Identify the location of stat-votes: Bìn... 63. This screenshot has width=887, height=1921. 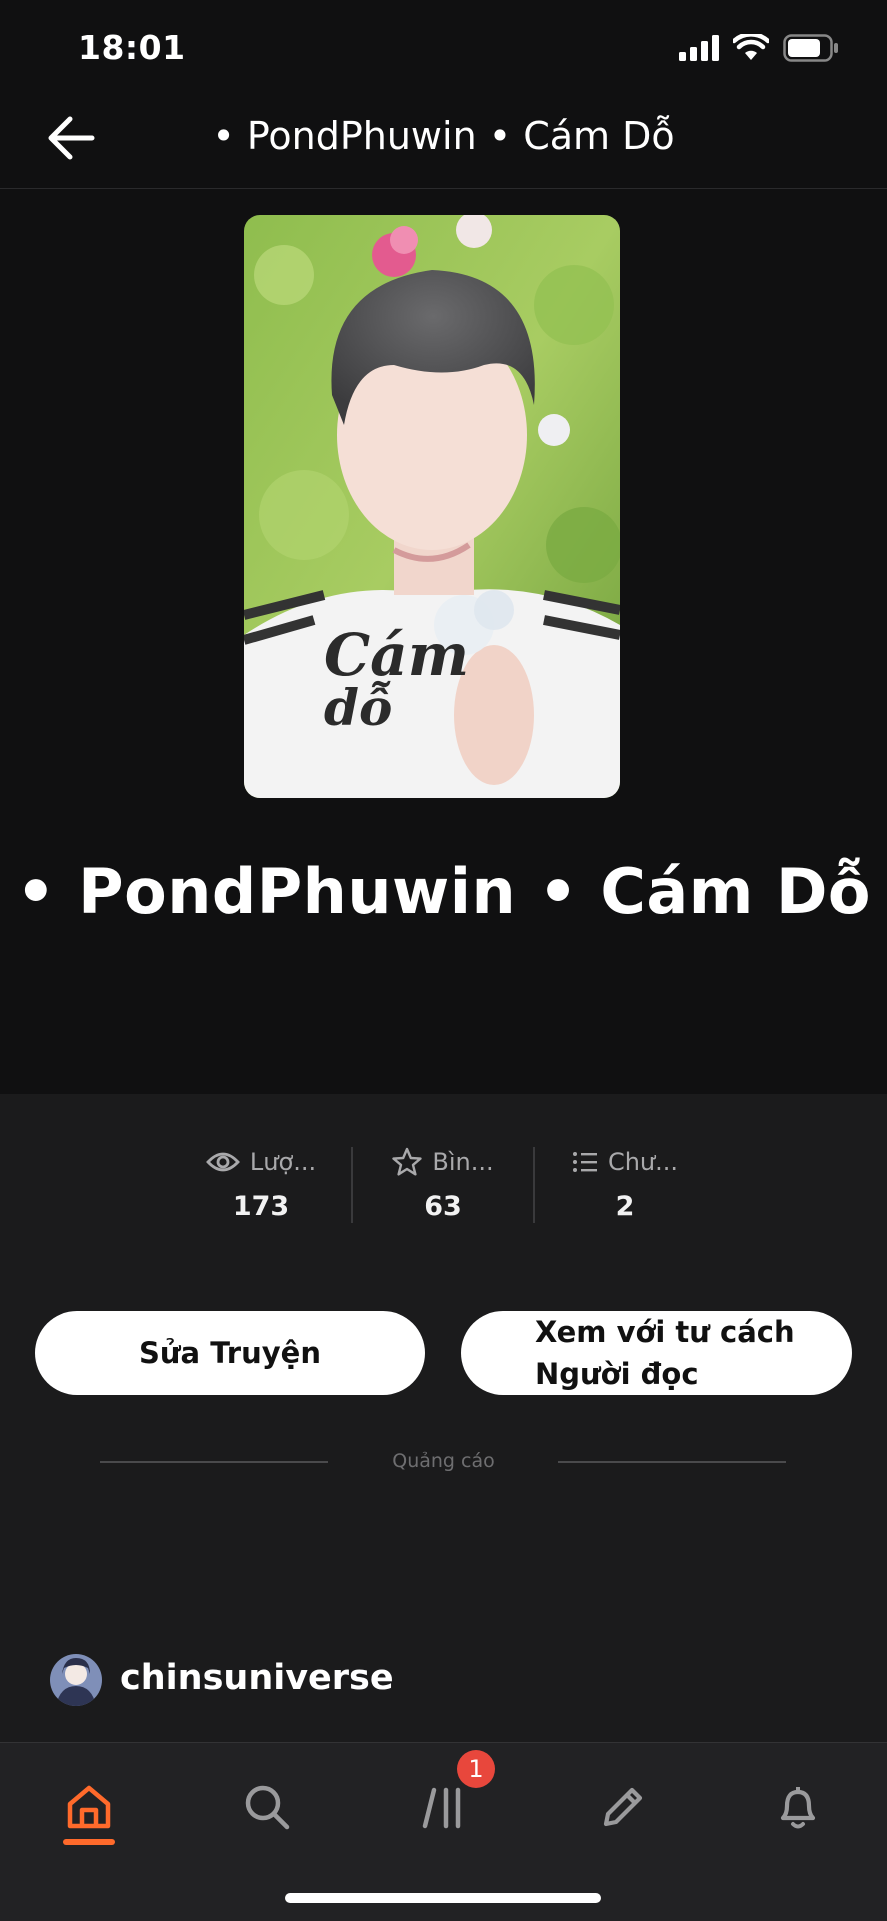
(443, 1185).